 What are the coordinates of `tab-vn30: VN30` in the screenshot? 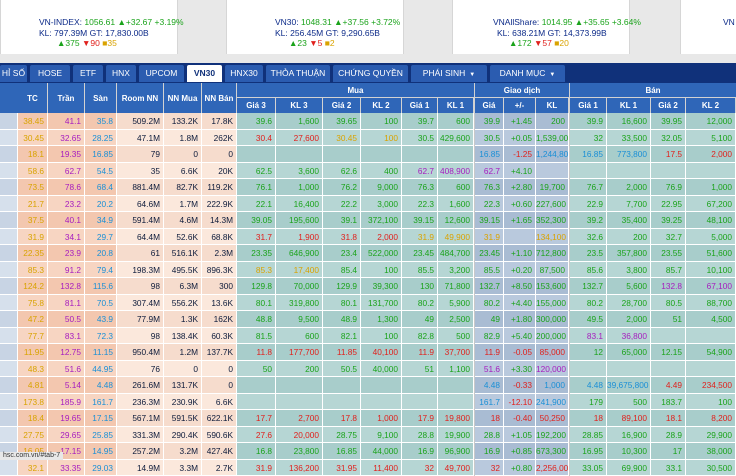 It's located at (204, 73).